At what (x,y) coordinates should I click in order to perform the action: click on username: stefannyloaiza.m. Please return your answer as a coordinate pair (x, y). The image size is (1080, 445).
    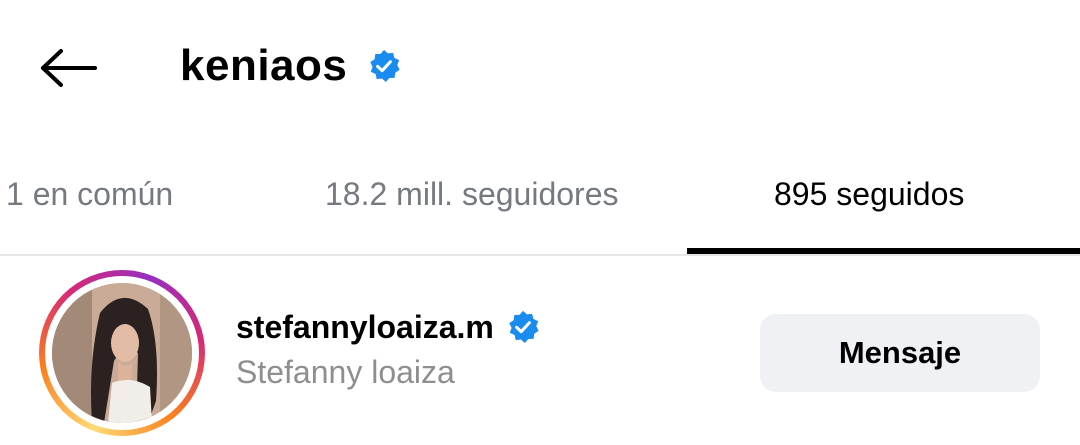
    Looking at the image, I should click on (365, 327).